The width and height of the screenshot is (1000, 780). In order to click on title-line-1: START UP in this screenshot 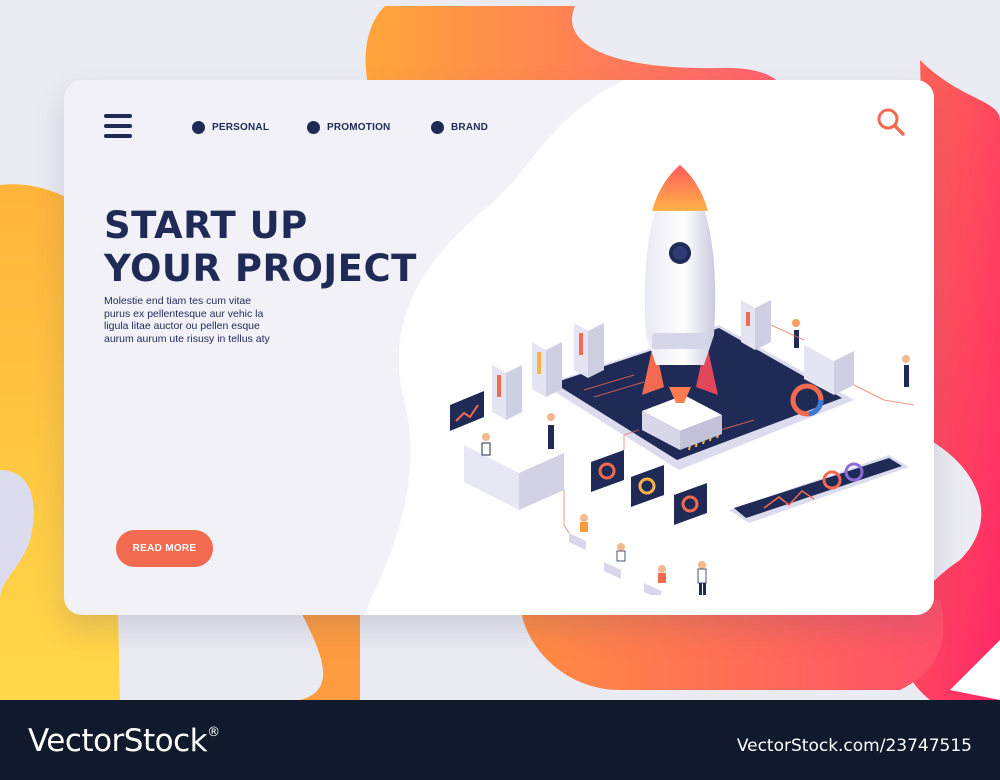, I will do `click(206, 225)`.